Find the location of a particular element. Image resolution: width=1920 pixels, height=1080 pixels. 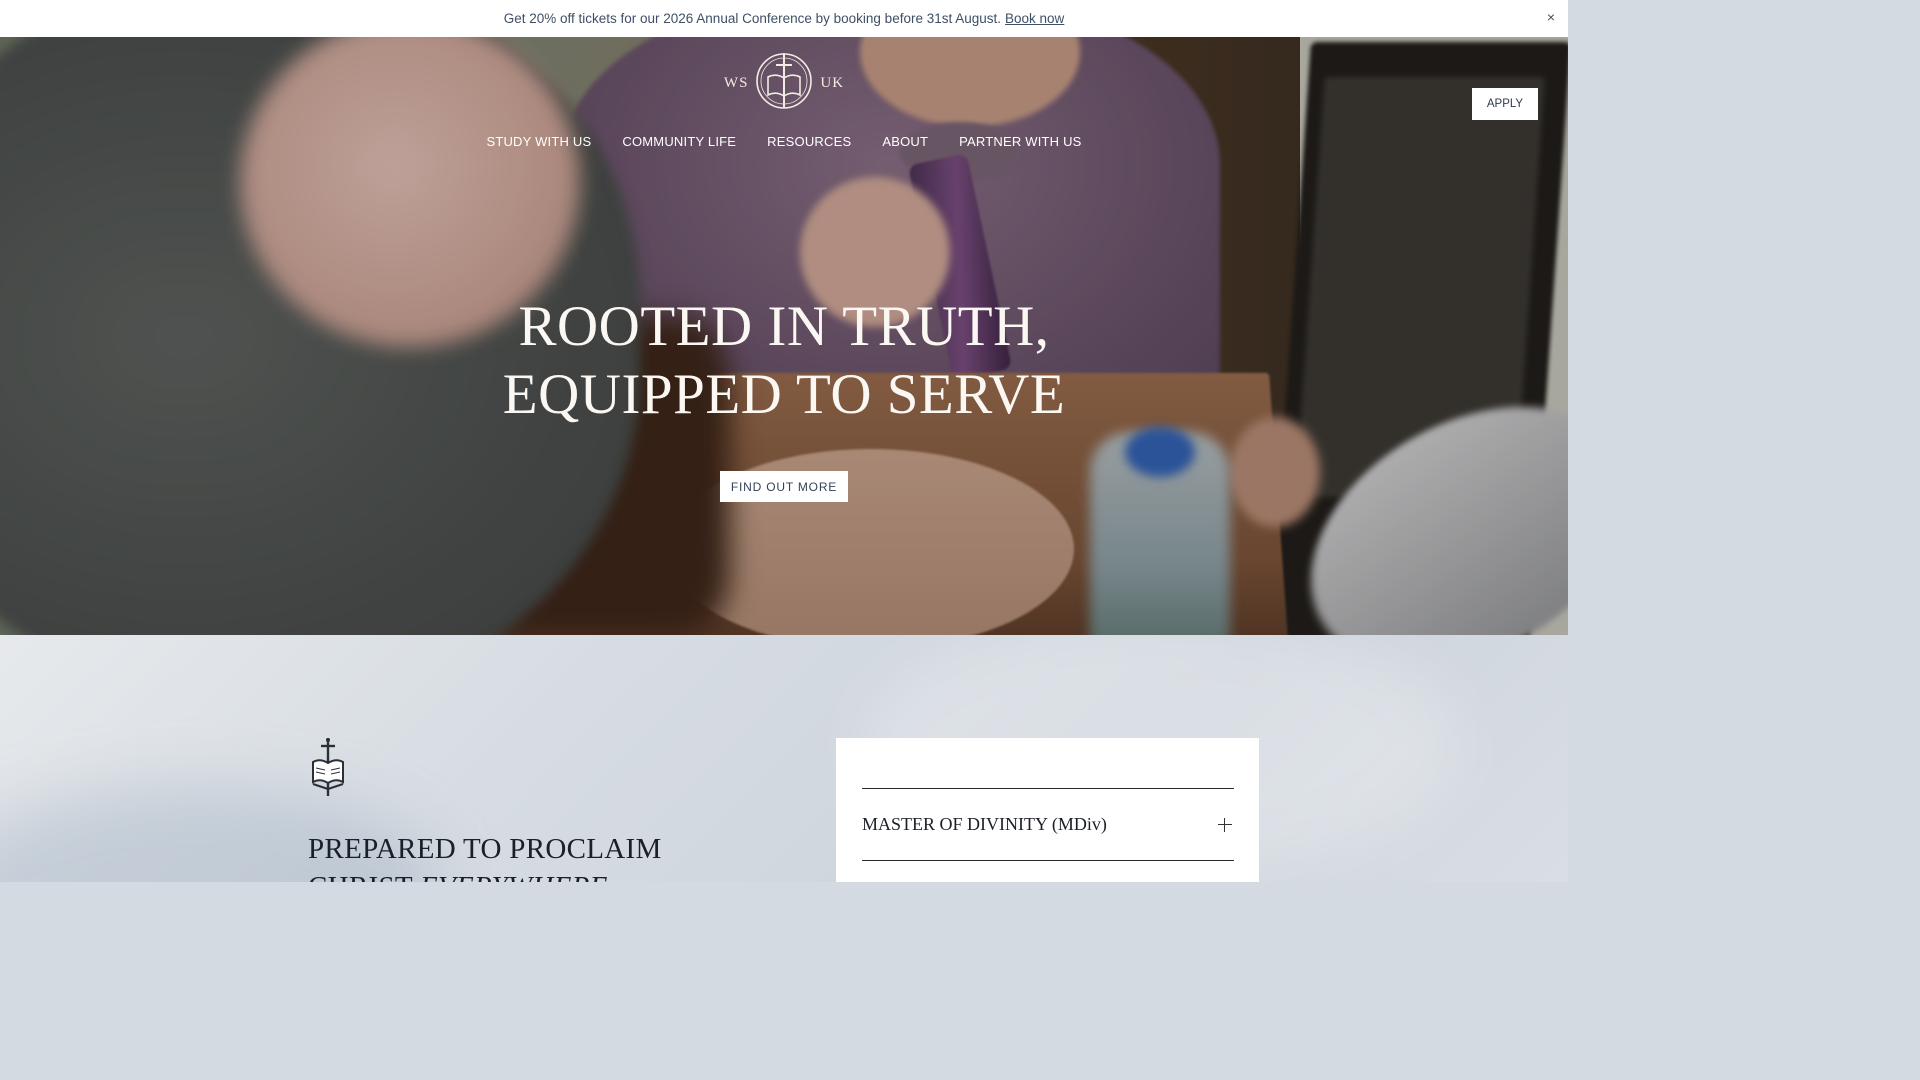

sword-book-icon is located at coordinates (328, 770).